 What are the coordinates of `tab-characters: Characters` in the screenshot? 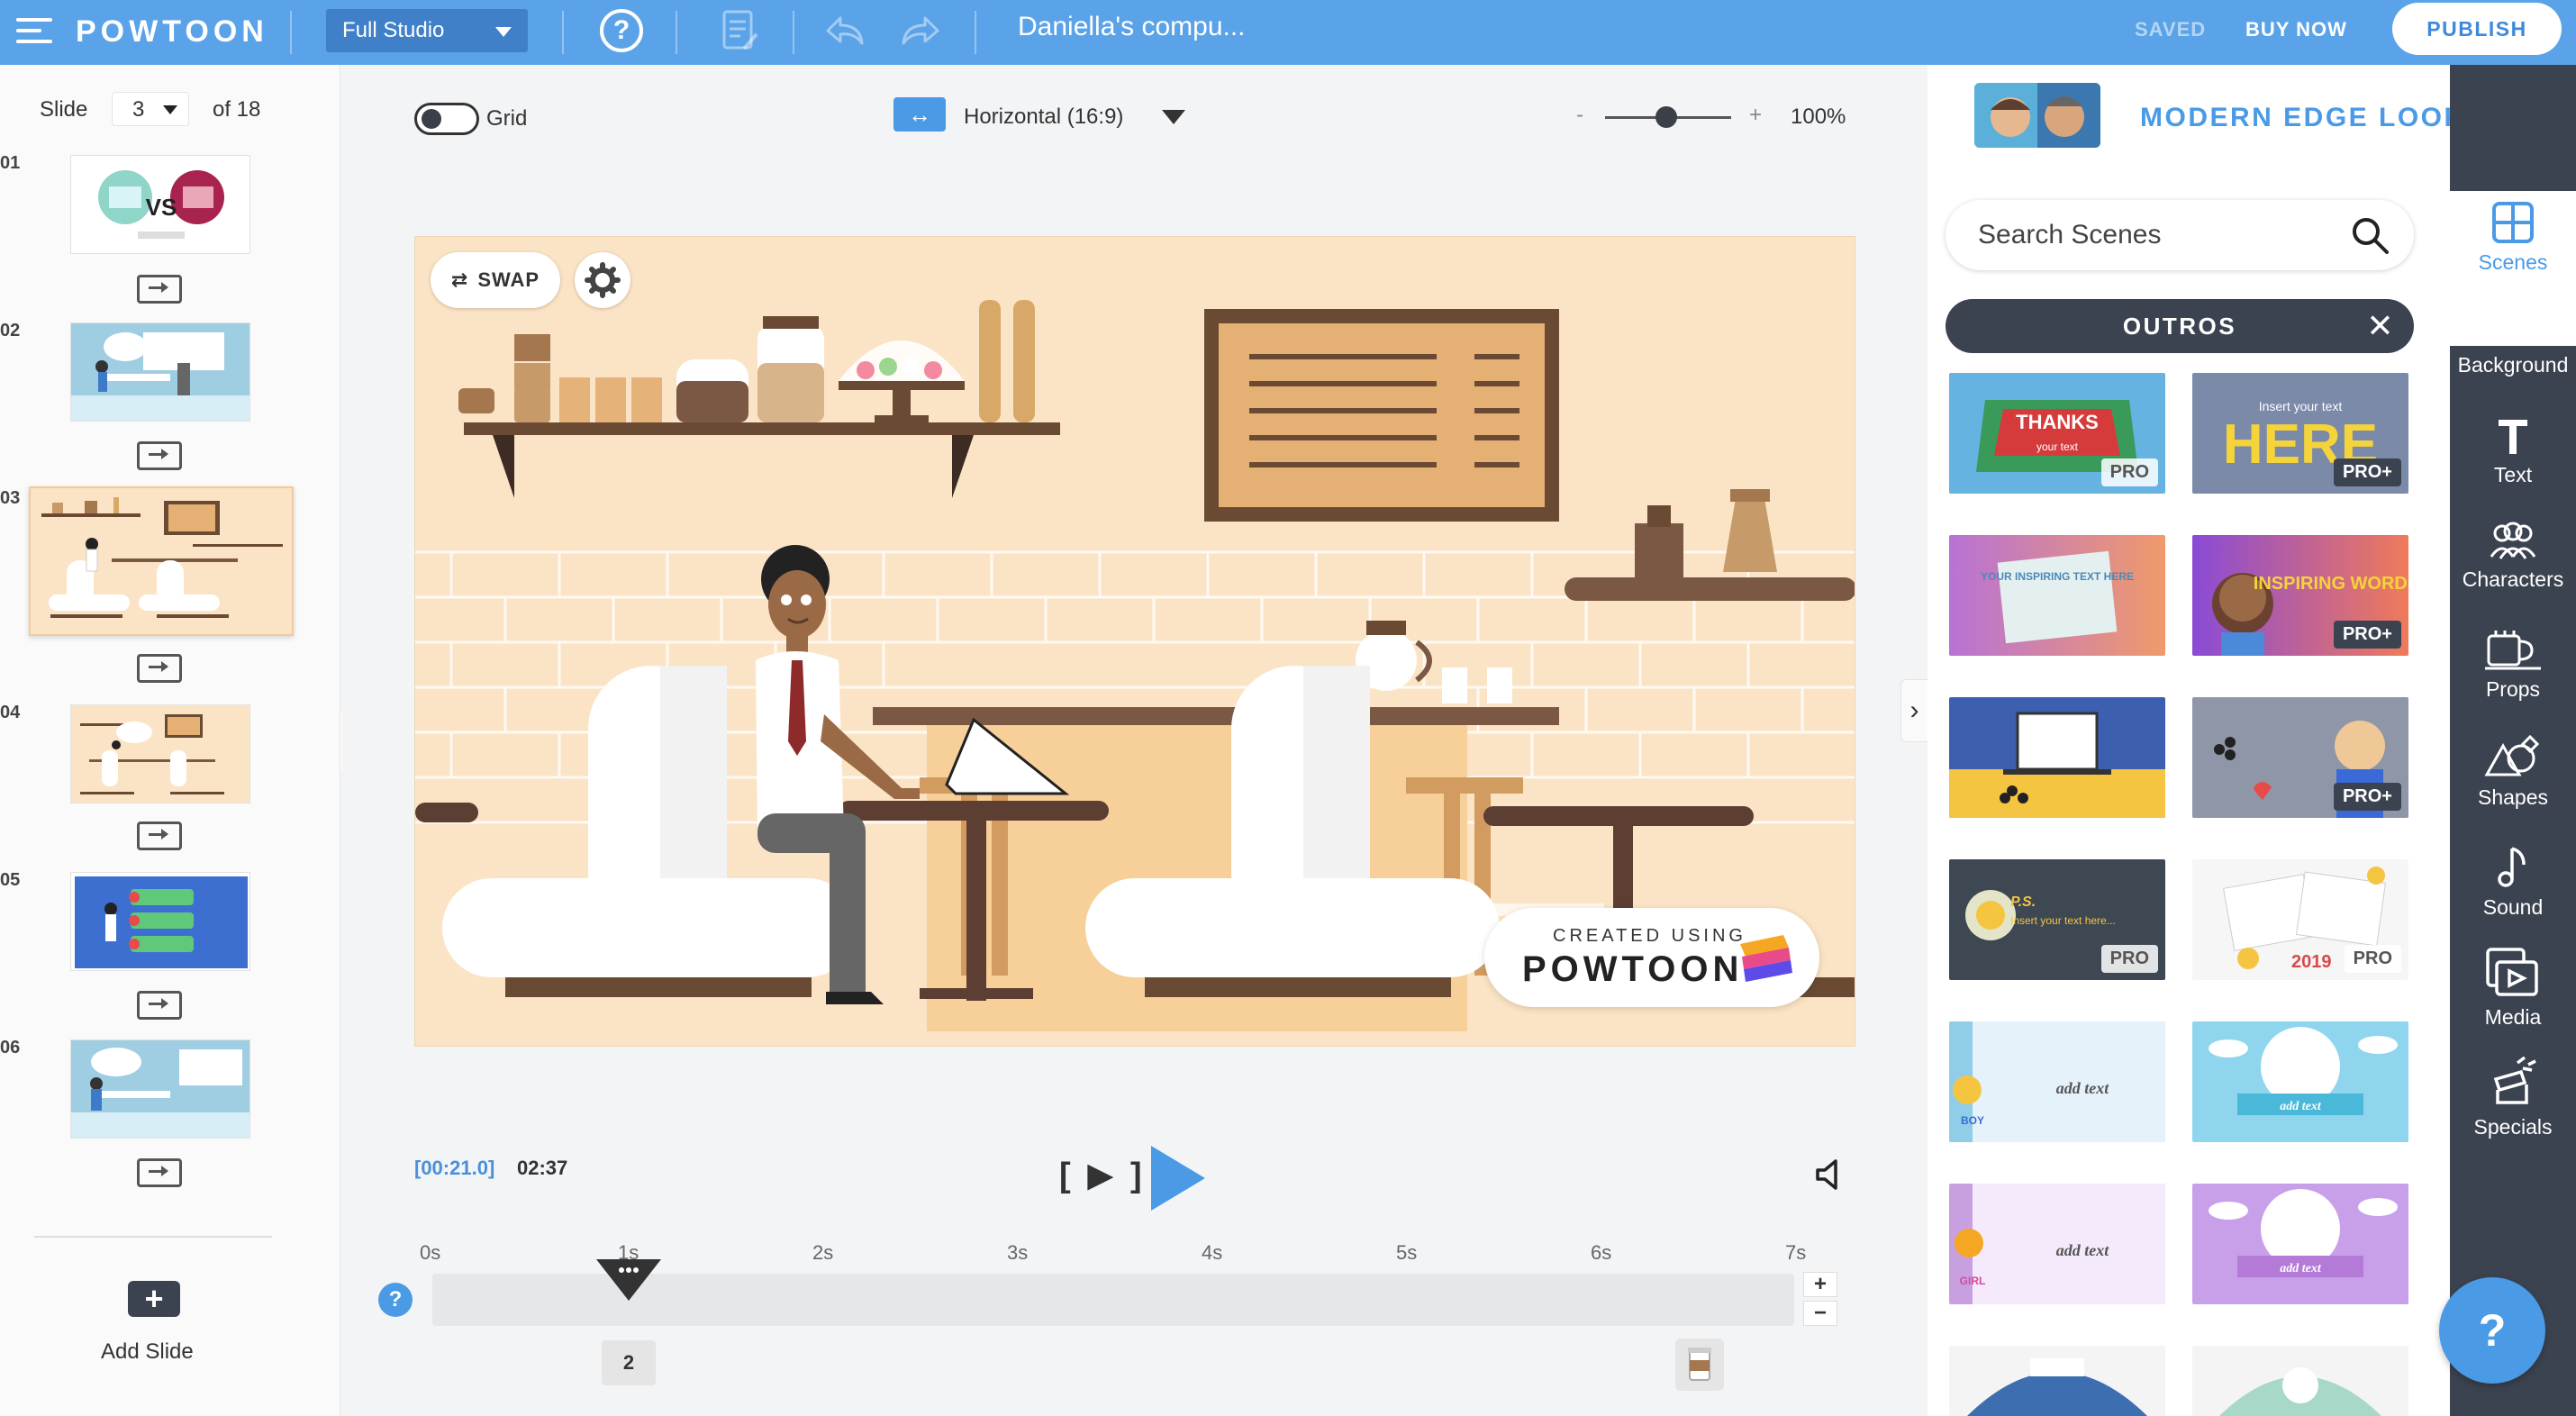 It's located at (2513, 556).